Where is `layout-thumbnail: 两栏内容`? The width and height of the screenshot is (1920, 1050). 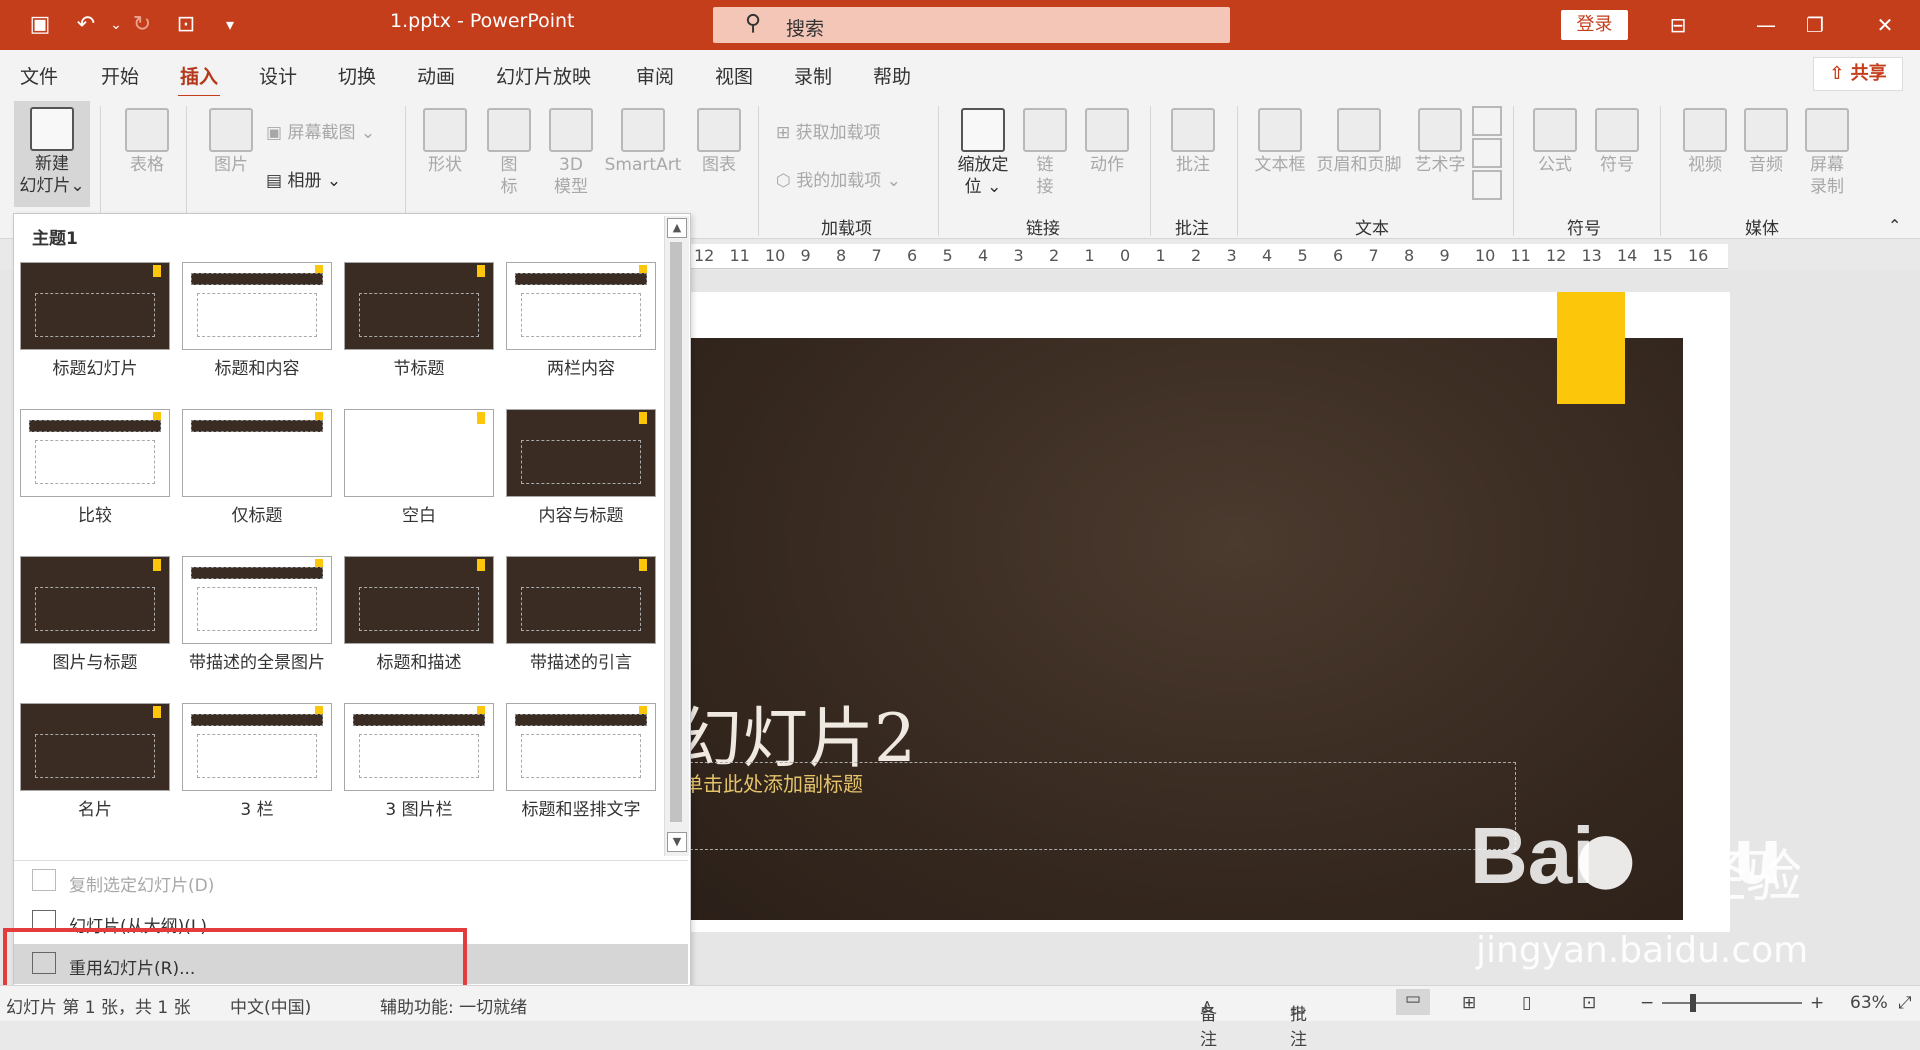
layout-thumbnail: 两栏内容 is located at coordinates (581, 320).